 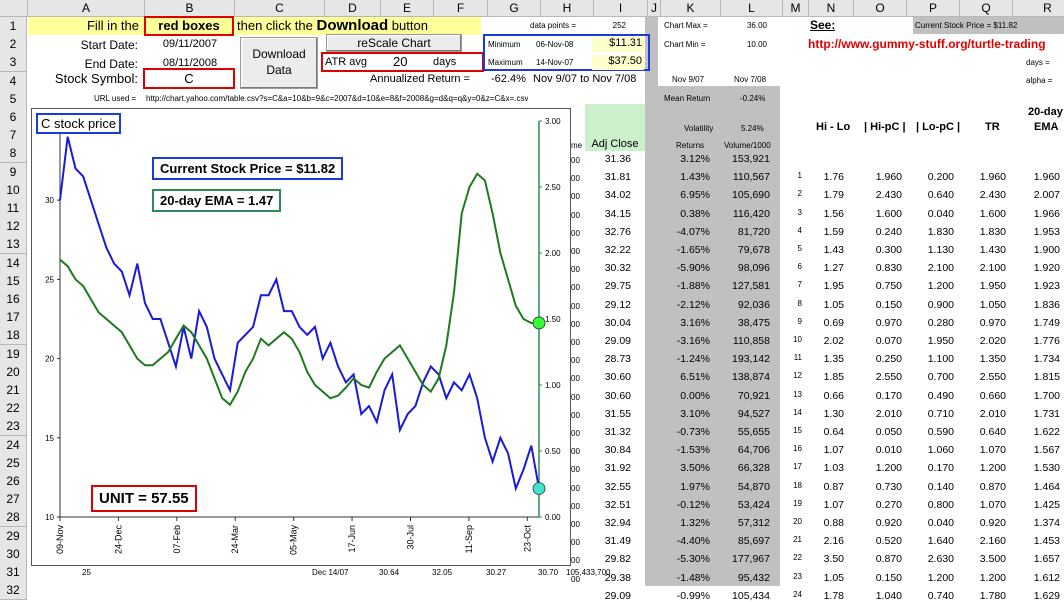 I want to click on table-cell-tr: 2.550, so click(x=984, y=377).